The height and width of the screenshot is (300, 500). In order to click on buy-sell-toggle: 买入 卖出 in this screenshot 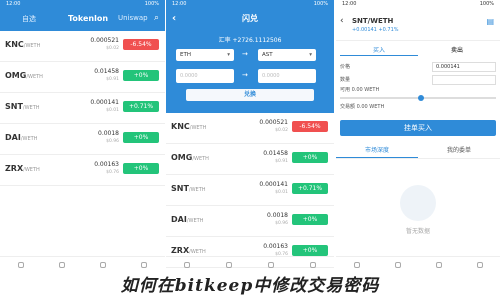, I will do `click(418, 50)`.